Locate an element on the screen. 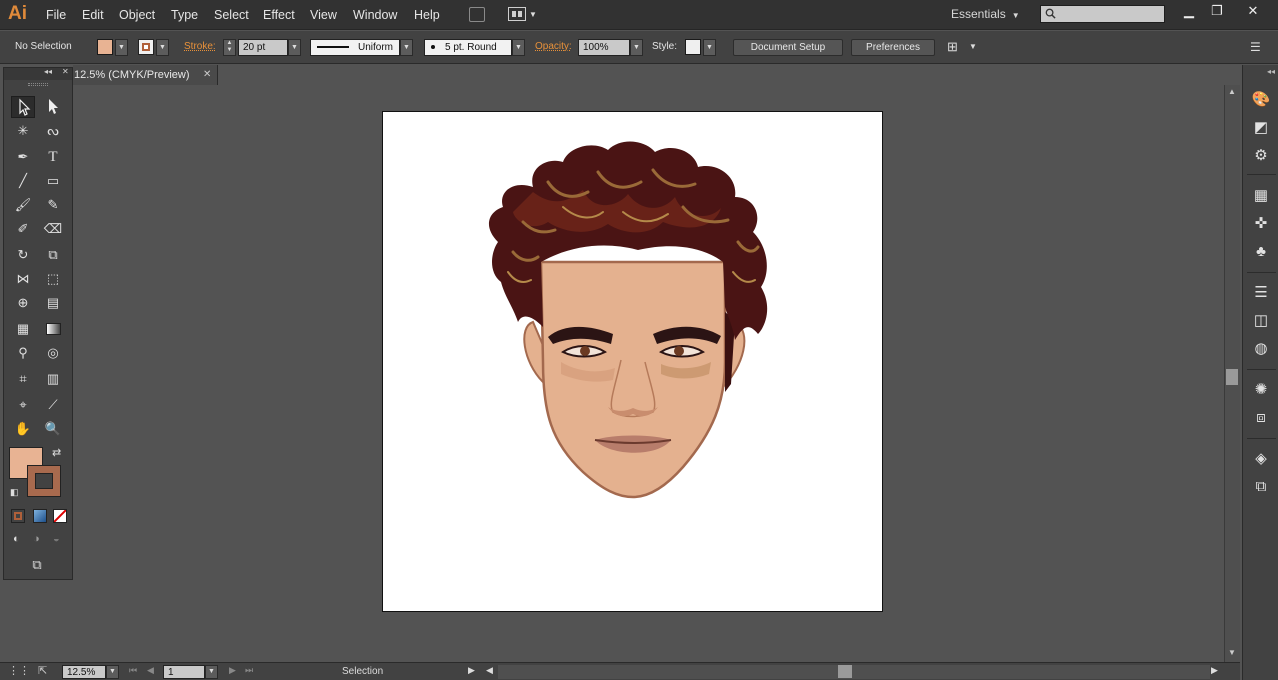 The height and width of the screenshot is (680, 1278). gradient-panel-icon: ◫ is located at coordinates (1261, 321).